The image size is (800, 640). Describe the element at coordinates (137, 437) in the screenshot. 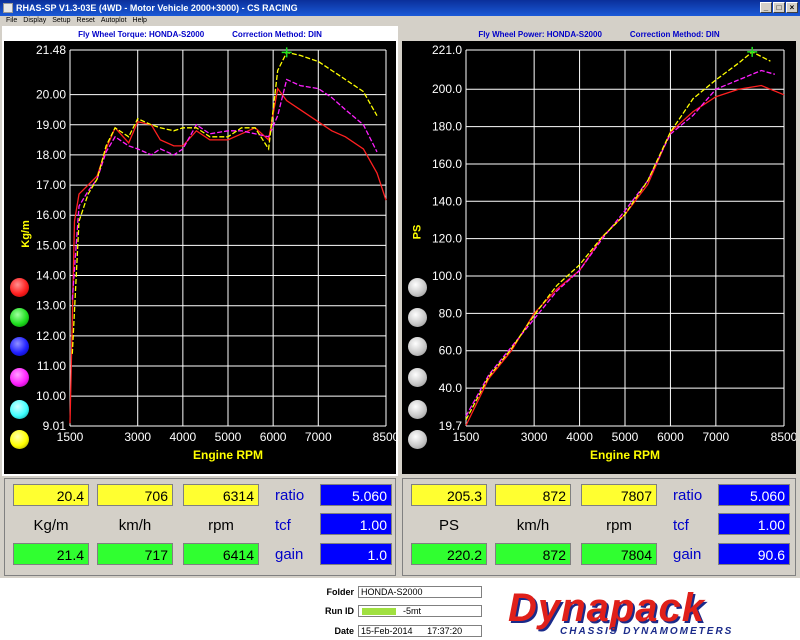

I see `torque-x-tick-label: 3000` at that location.